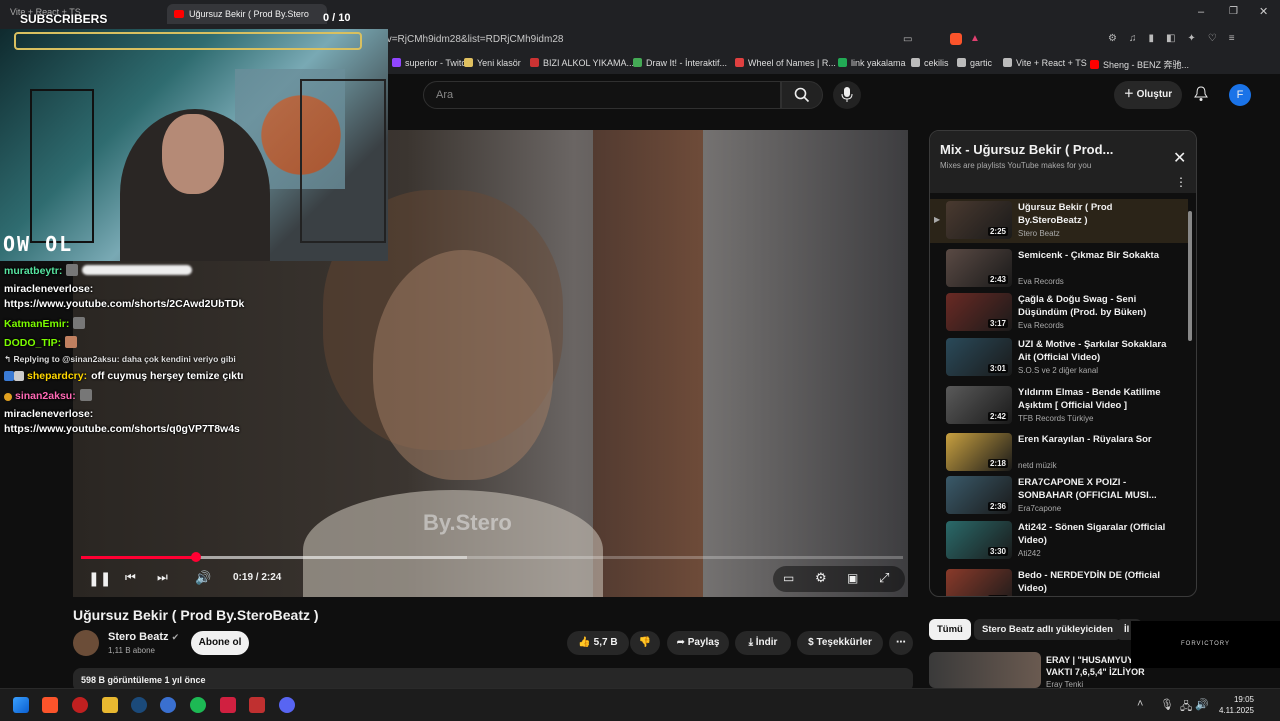 The width and height of the screenshot is (1280, 721). What do you see at coordinates (21, 705) in the screenshot?
I see `windows-start-icon` at bounding box center [21, 705].